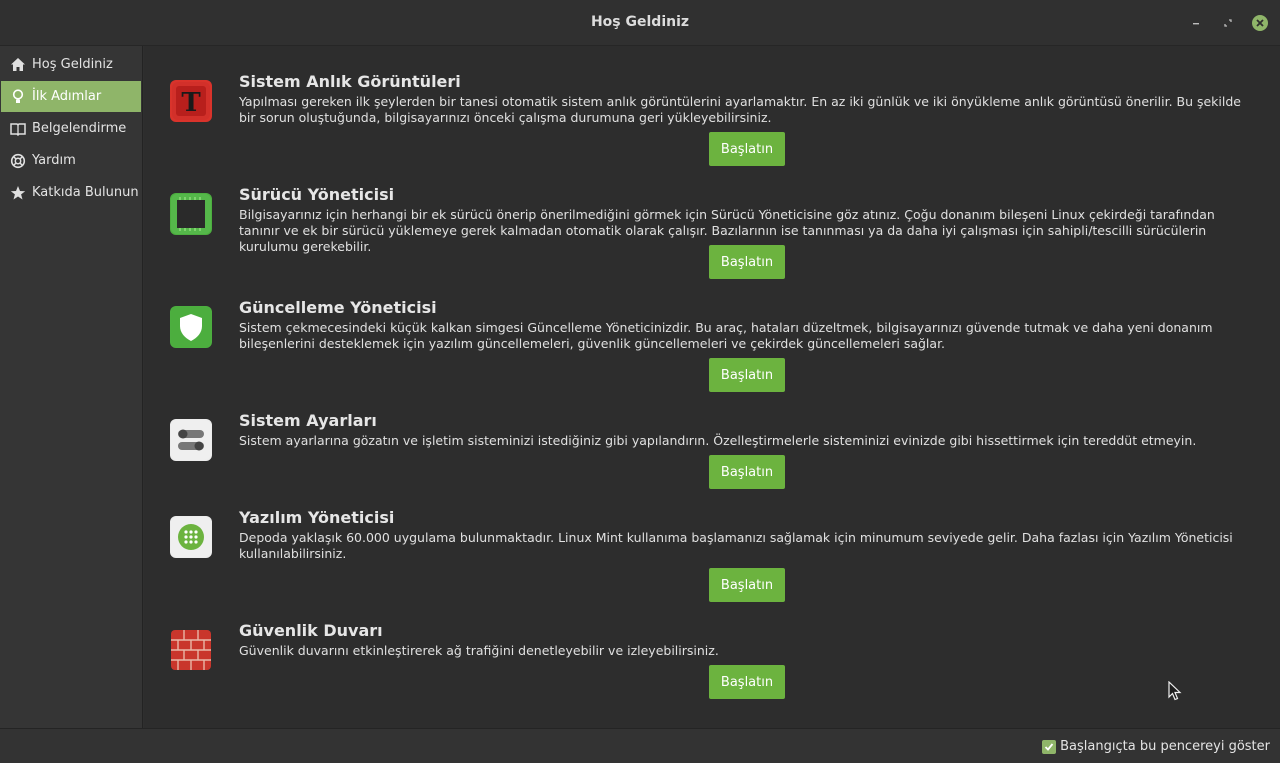 This screenshot has width=1280, height=763. Describe the element at coordinates (191, 537) in the screenshot. I see `app-grid-icon` at that location.